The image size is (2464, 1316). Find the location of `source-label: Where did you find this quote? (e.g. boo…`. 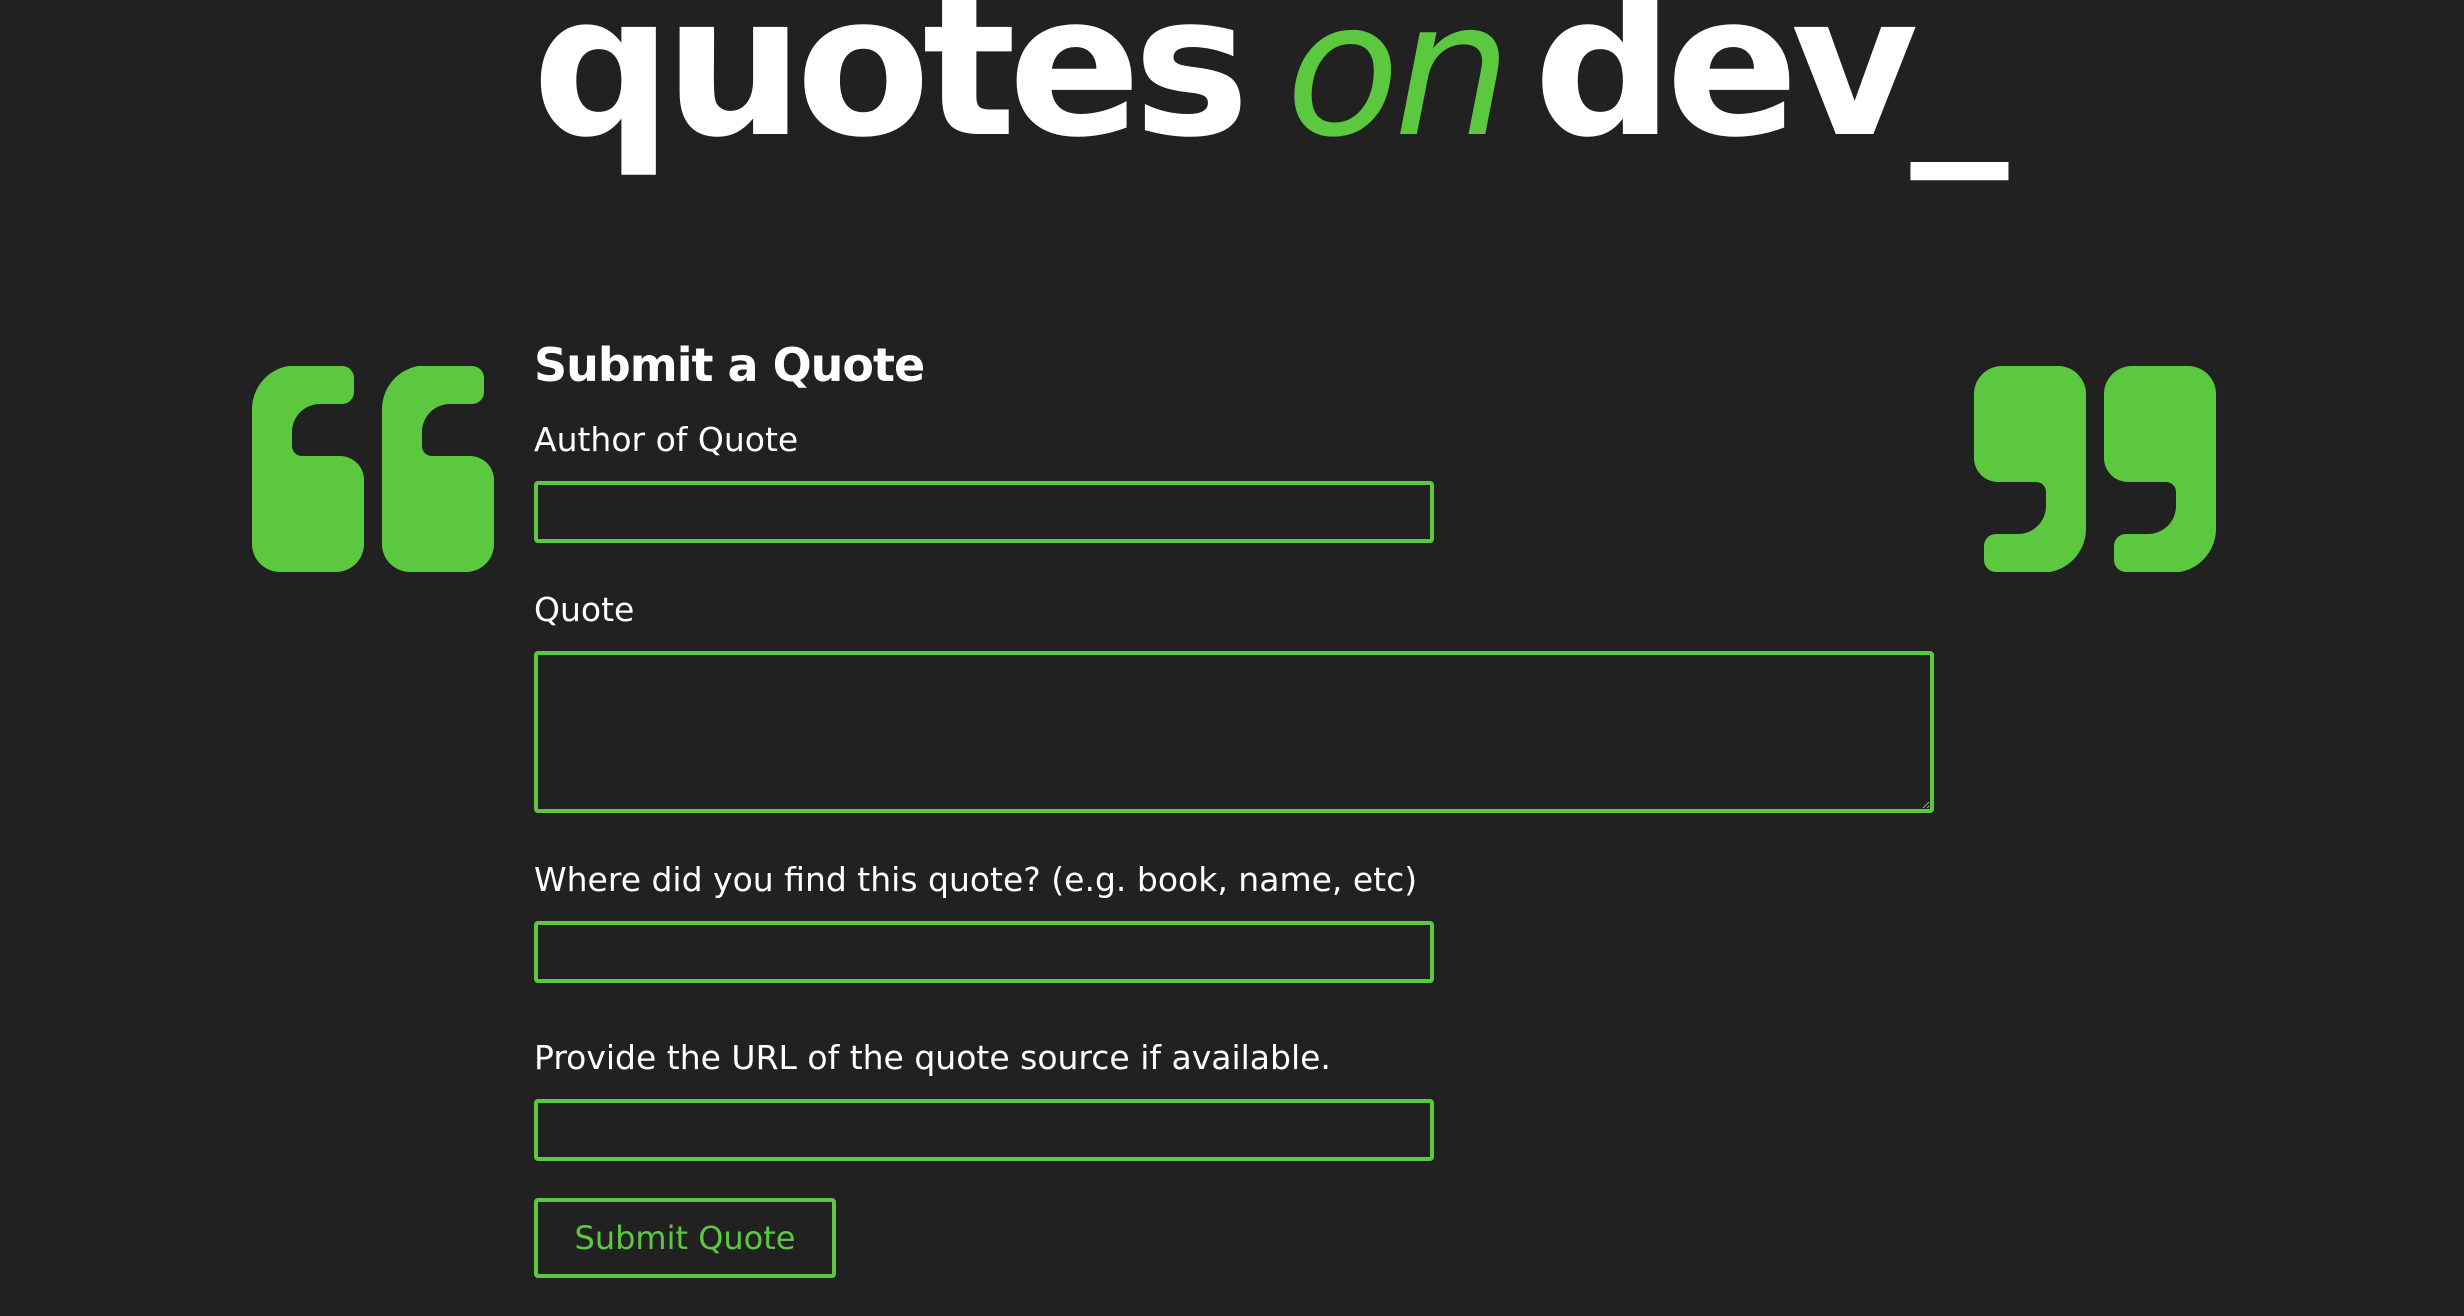

source-label: Where did you find this quote? (e.g. boo… is located at coordinates (976, 879).